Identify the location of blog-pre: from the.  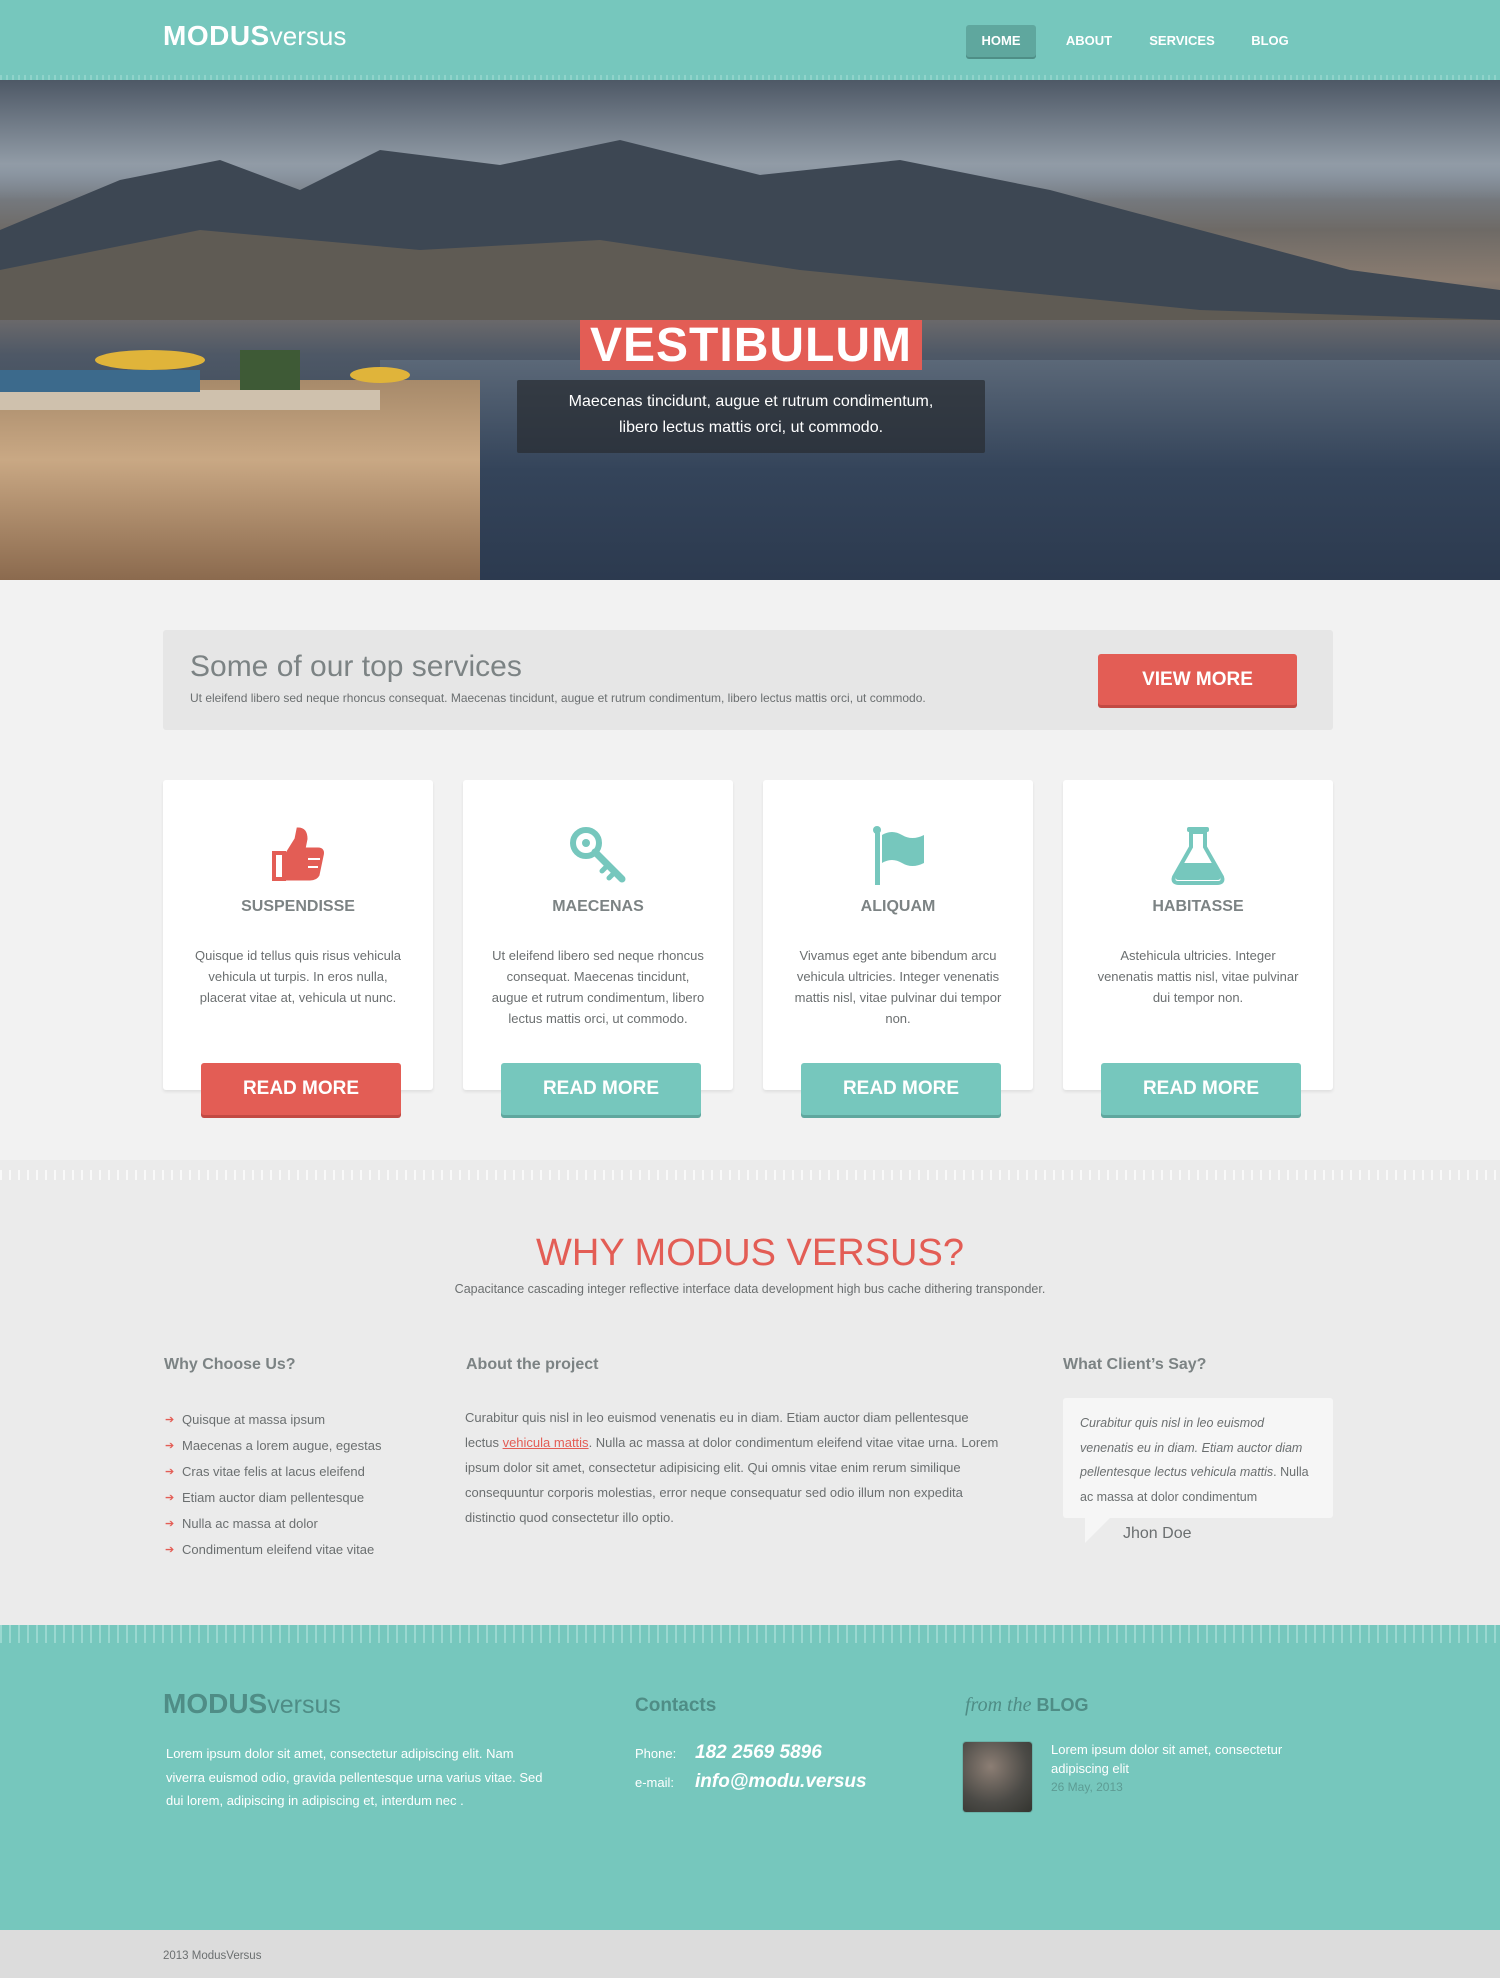
(998, 1705).